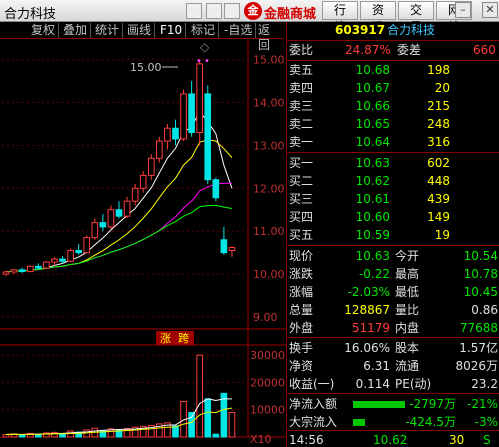  I want to click on stock-code: 603917, so click(360, 30).